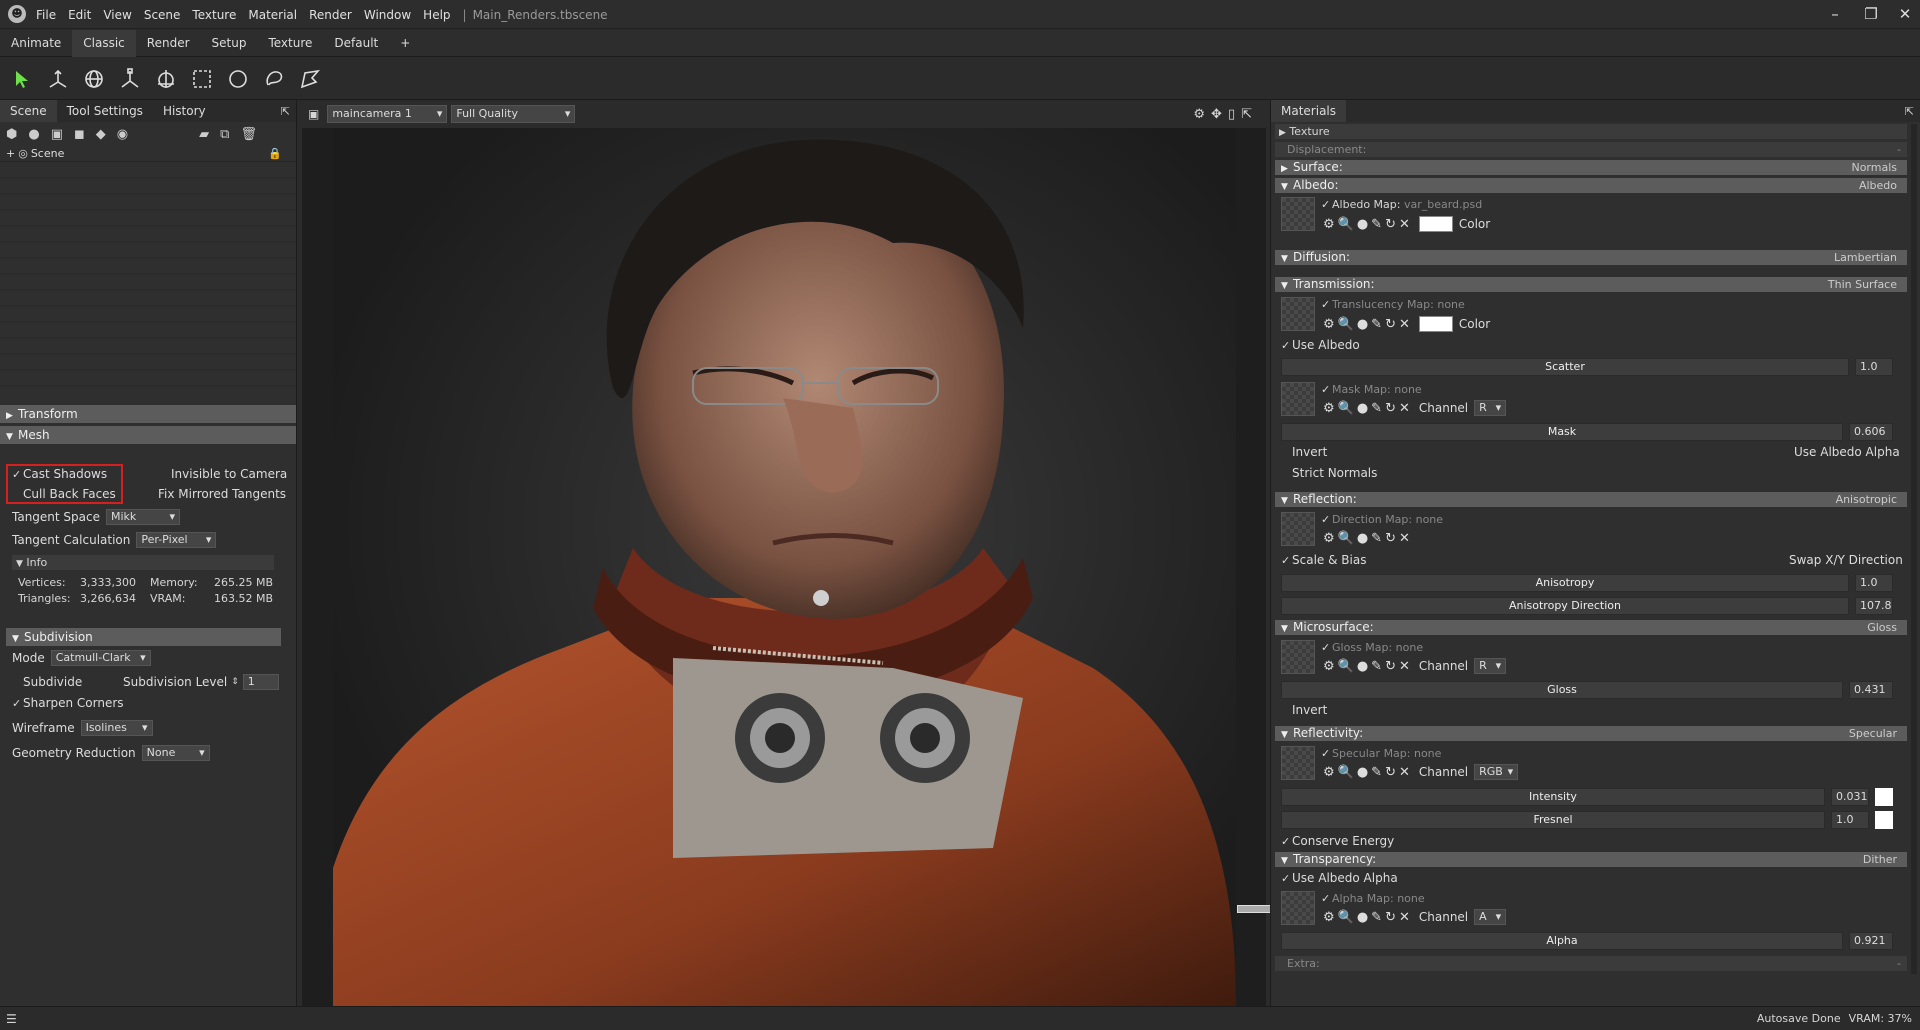 This screenshot has height=1030, width=1920. Describe the element at coordinates (79, 15) in the screenshot. I see `menu-edit: Edit` at that location.